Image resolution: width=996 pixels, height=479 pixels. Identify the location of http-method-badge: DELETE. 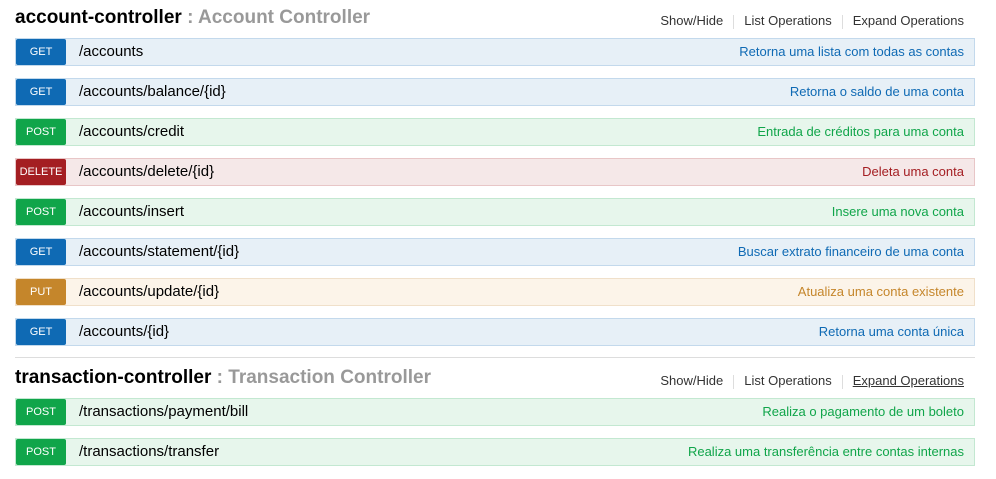
(41, 172).